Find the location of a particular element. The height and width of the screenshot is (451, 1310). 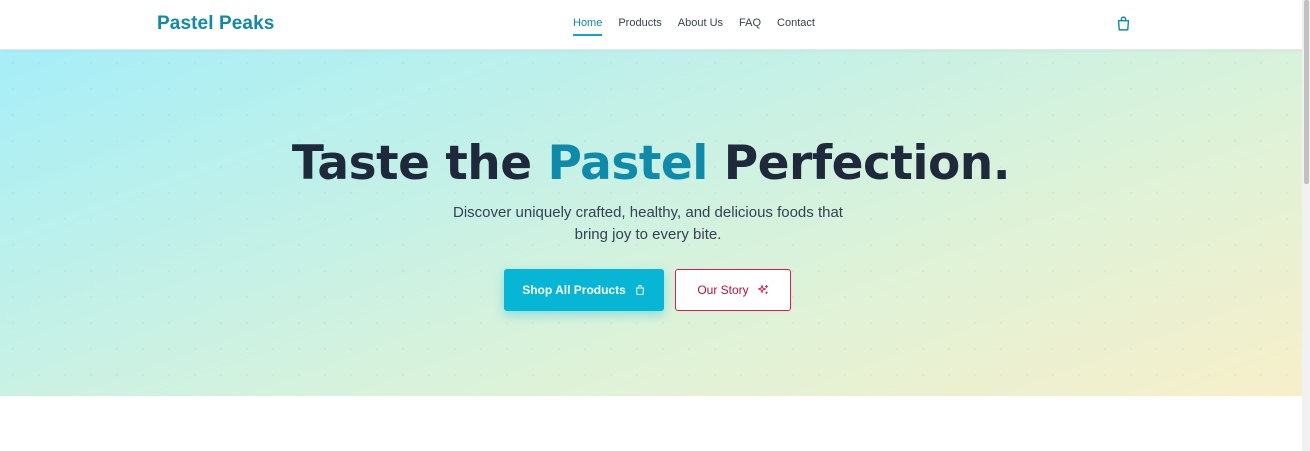

sparkles-icon is located at coordinates (762, 289).